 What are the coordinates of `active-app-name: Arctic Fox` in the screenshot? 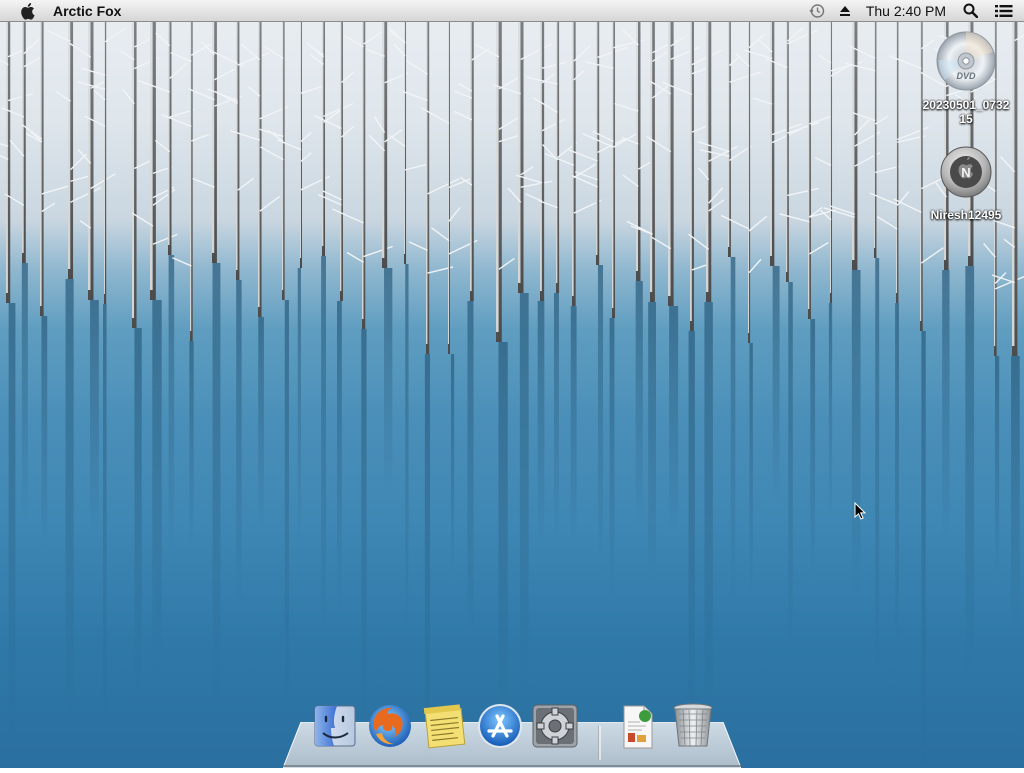 It's located at (87, 11).